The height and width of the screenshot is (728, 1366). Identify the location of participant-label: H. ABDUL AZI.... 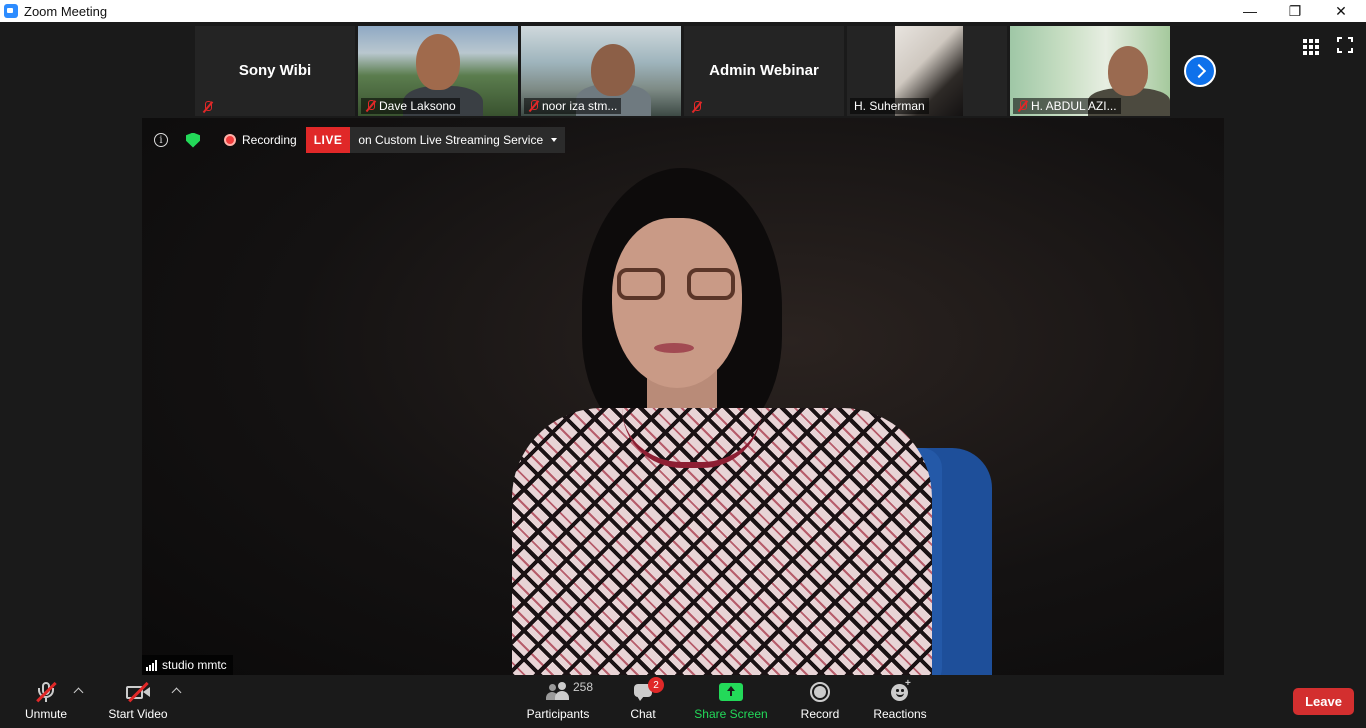
(1067, 106).